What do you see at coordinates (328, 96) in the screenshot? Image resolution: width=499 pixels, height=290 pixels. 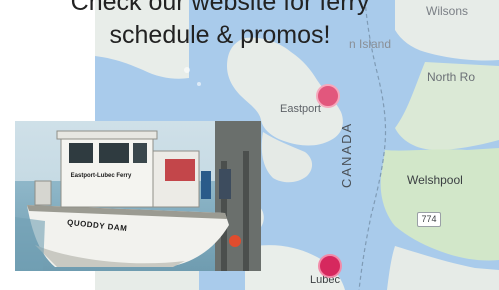 I see `eastport-pin-icon` at bounding box center [328, 96].